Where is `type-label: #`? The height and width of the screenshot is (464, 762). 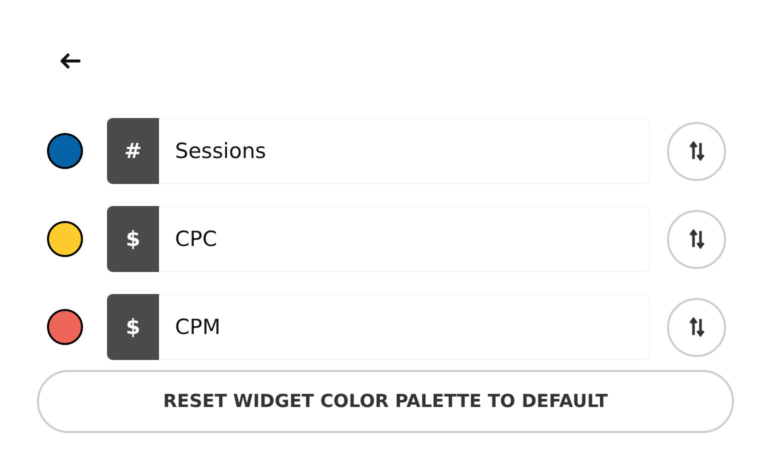
type-label: # is located at coordinates (133, 151).